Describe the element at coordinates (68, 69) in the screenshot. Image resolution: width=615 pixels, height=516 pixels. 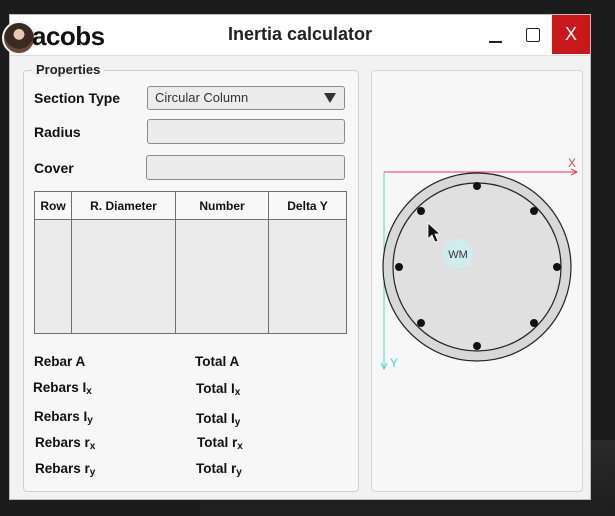
I see `properties-legend: Properties` at that location.